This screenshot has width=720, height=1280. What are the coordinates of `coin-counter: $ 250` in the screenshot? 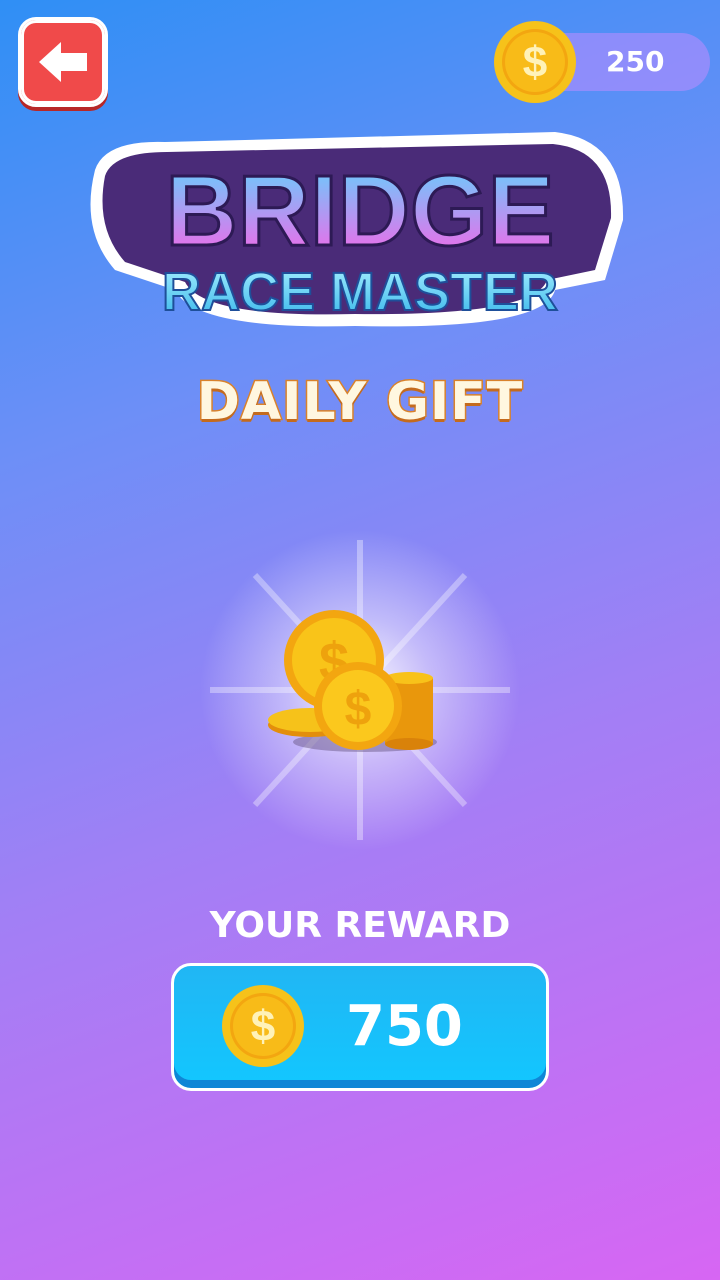 It's located at (602, 62).